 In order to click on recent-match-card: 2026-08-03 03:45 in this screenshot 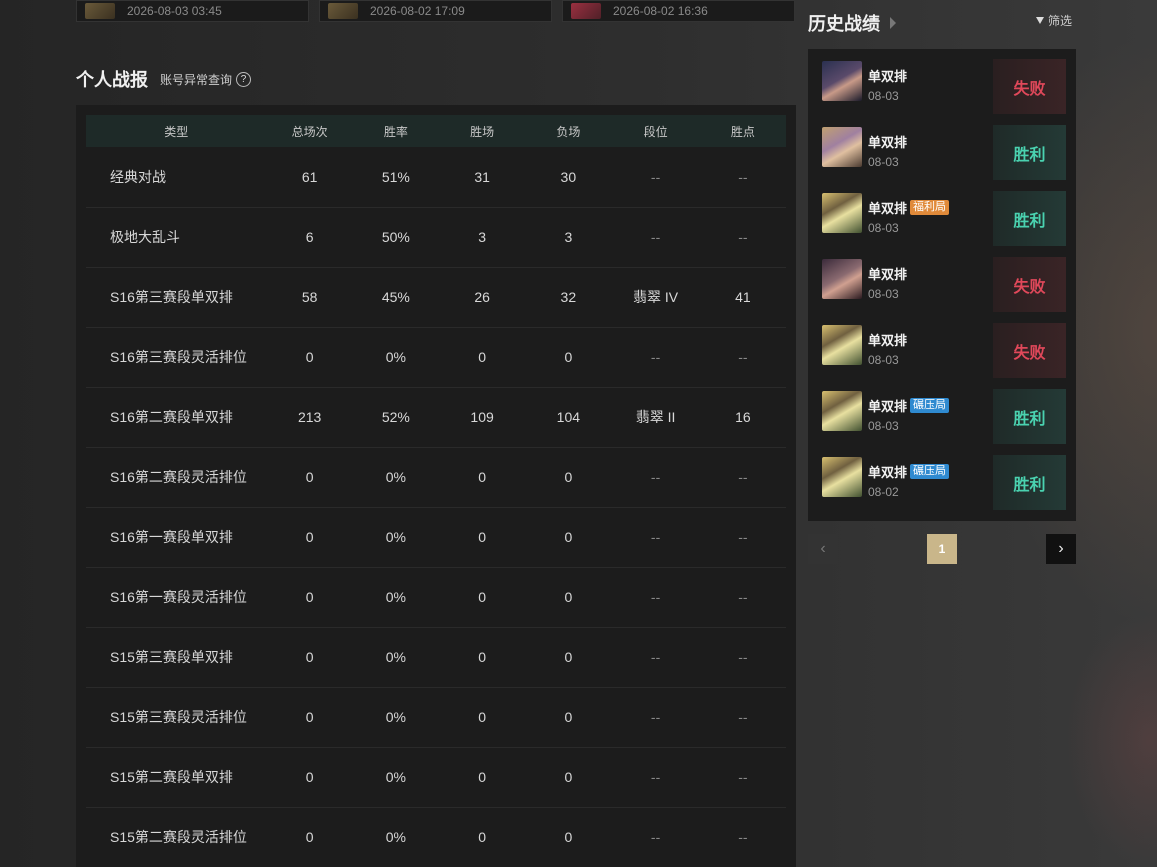, I will do `click(192, 11)`.